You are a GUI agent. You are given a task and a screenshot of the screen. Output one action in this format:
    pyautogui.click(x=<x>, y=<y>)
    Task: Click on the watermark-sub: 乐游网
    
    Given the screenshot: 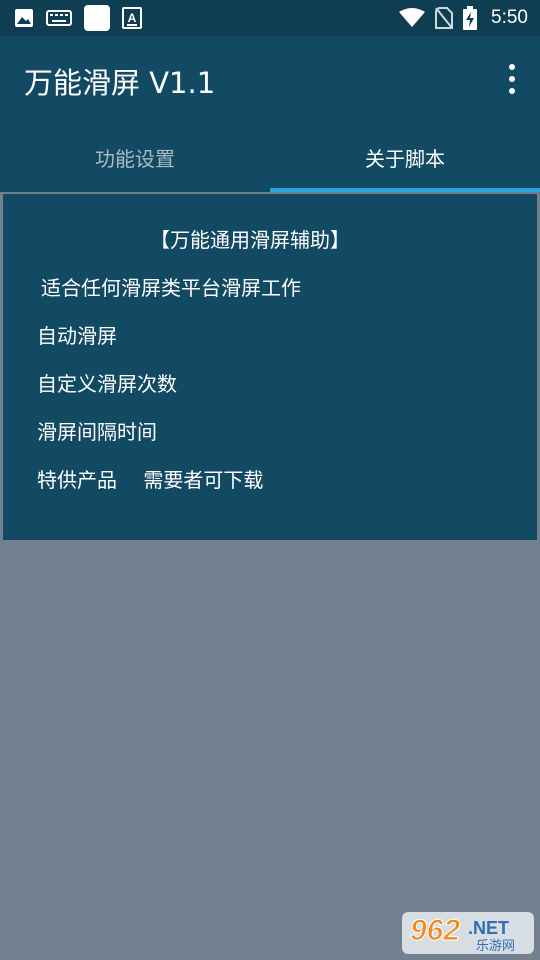 What is the action you would take?
    pyautogui.click(x=495, y=946)
    